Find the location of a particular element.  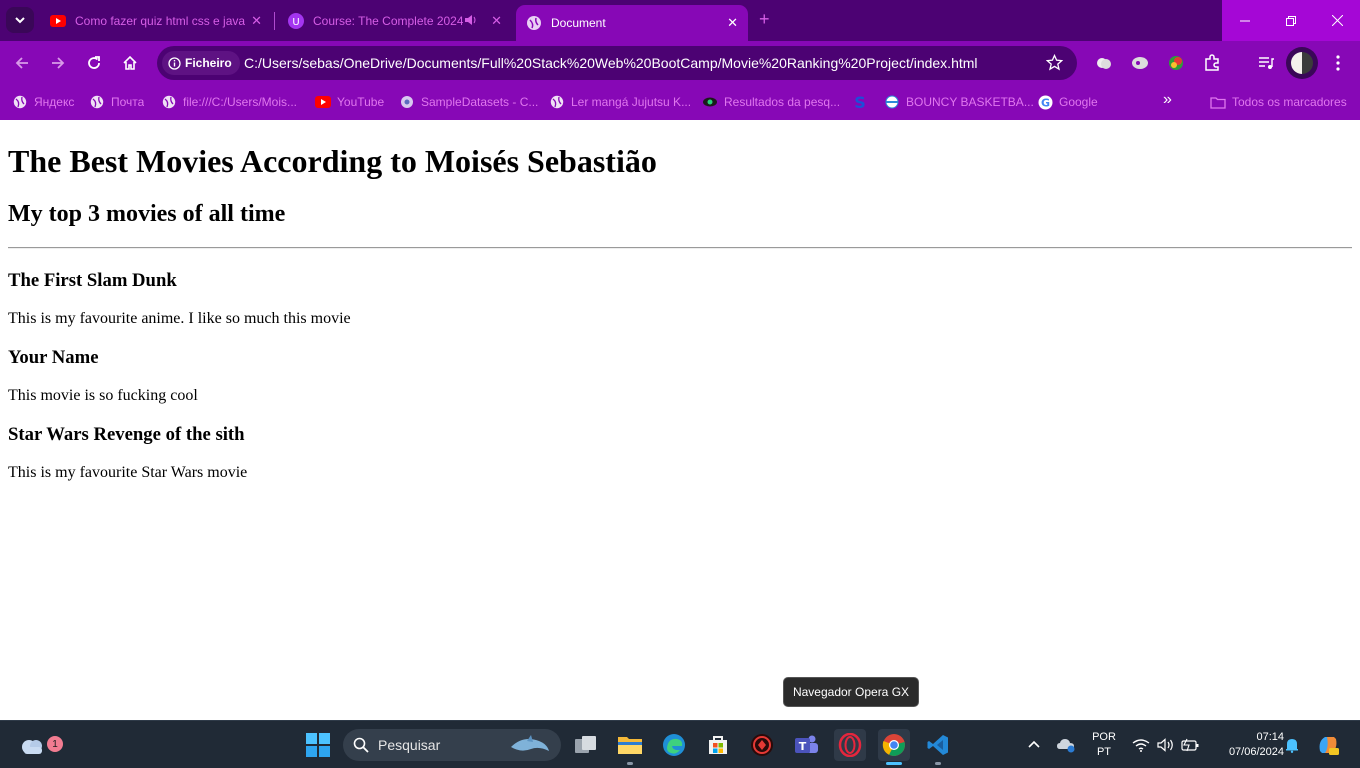

playlist-icon is located at coordinates (1266, 63).